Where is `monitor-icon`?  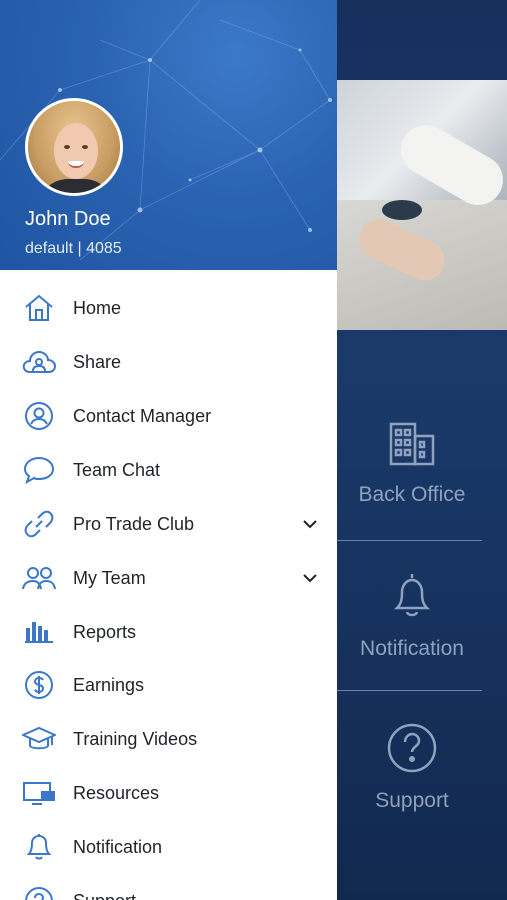
monitor-icon is located at coordinates (39, 793).